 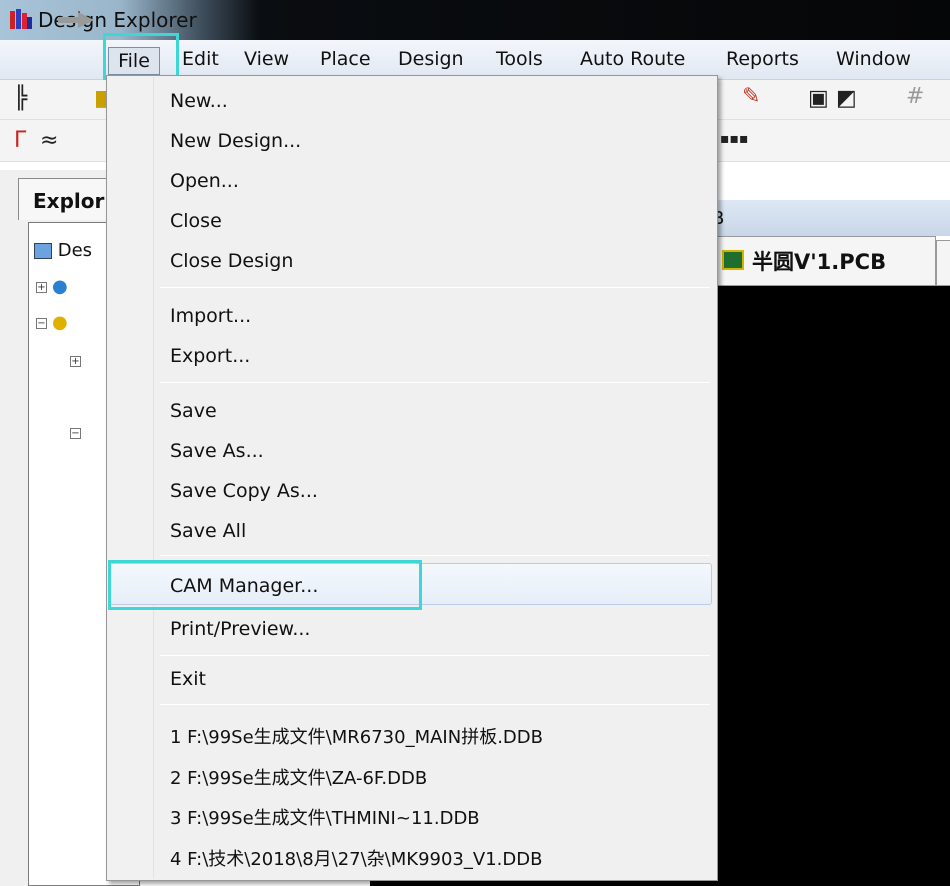 What do you see at coordinates (131, 478) in the screenshot?
I see `menu-icon-gutter` at bounding box center [131, 478].